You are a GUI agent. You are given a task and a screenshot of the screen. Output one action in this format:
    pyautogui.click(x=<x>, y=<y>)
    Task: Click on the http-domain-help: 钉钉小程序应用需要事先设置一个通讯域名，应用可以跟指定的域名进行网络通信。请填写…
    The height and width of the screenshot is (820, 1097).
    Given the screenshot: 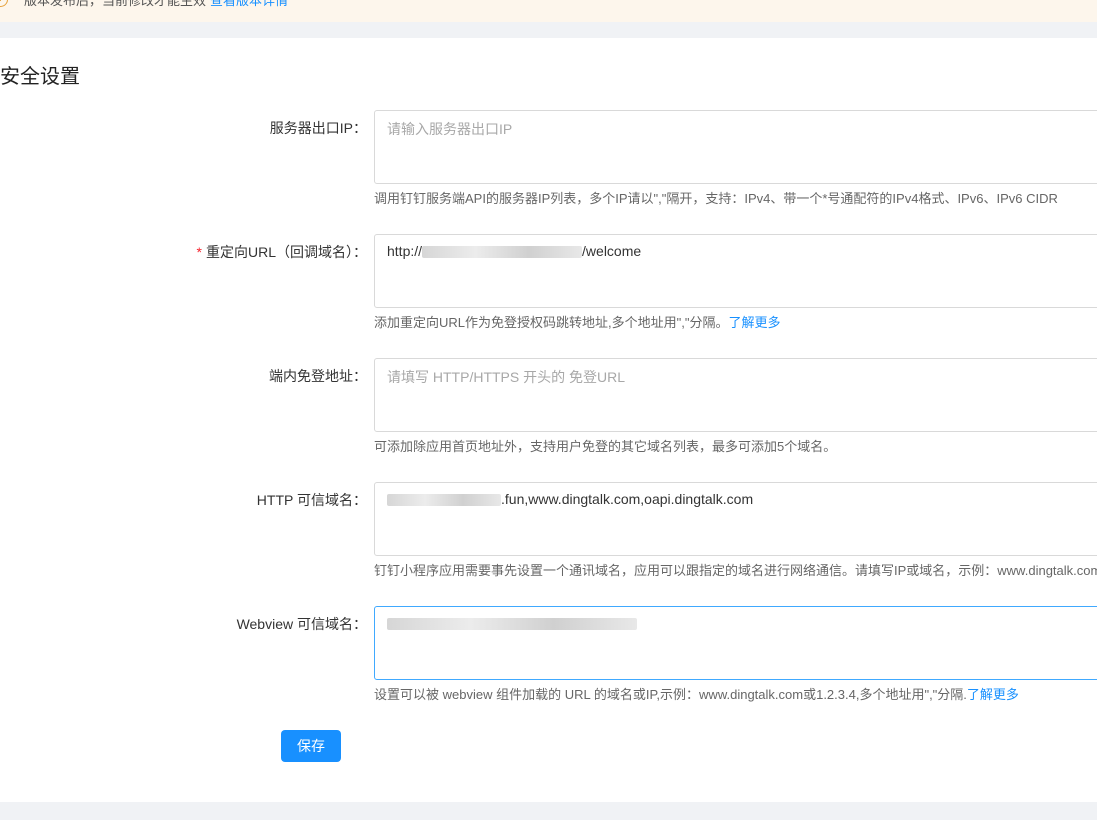 What is the action you would take?
    pyautogui.click(x=735, y=570)
    